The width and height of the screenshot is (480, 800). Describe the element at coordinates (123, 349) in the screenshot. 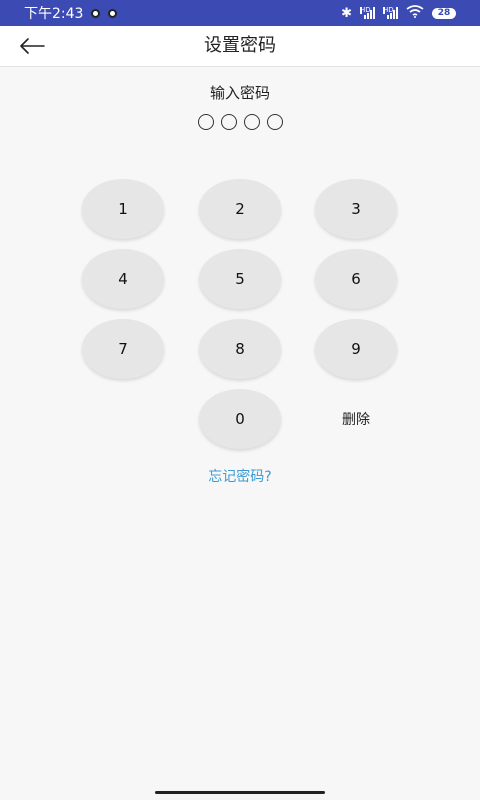

I see `key-7: 7` at that location.